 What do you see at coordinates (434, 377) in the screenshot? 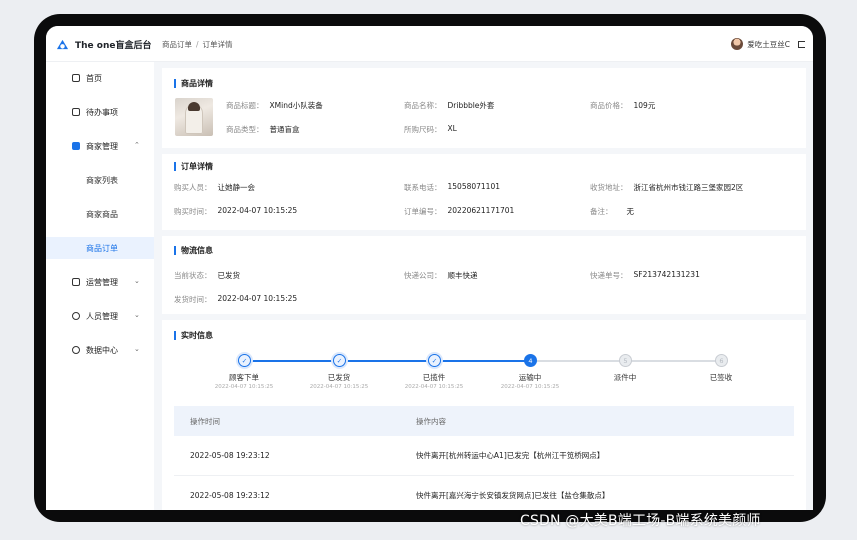
I see `step-label-3: 已揽件` at bounding box center [434, 377].